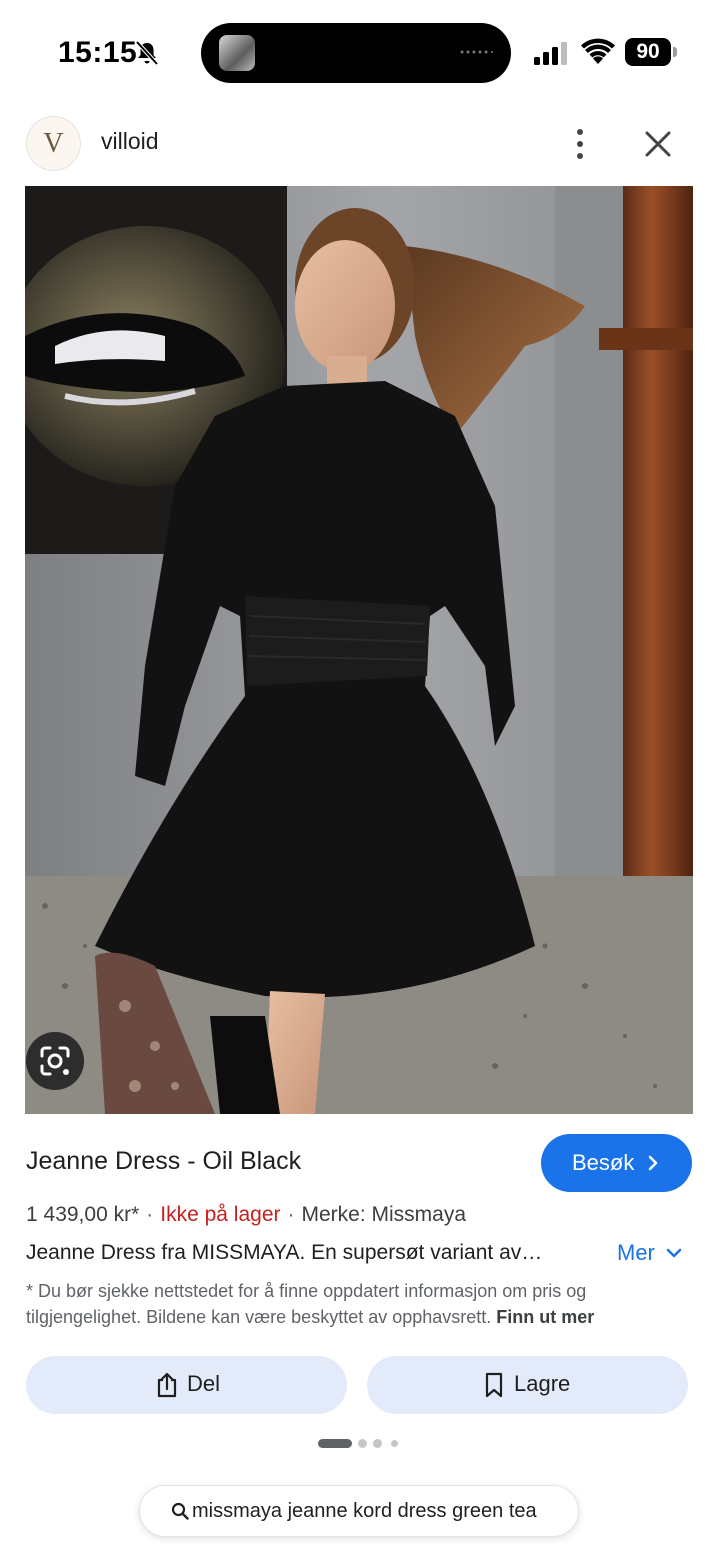  I want to click on signal-icon, so click(550, 53).